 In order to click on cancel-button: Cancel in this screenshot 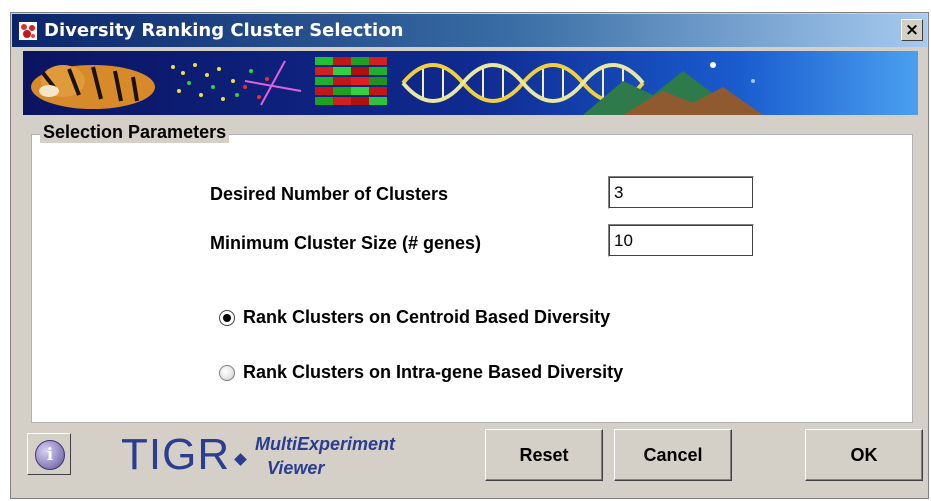, I will do `click(673, 455)`.